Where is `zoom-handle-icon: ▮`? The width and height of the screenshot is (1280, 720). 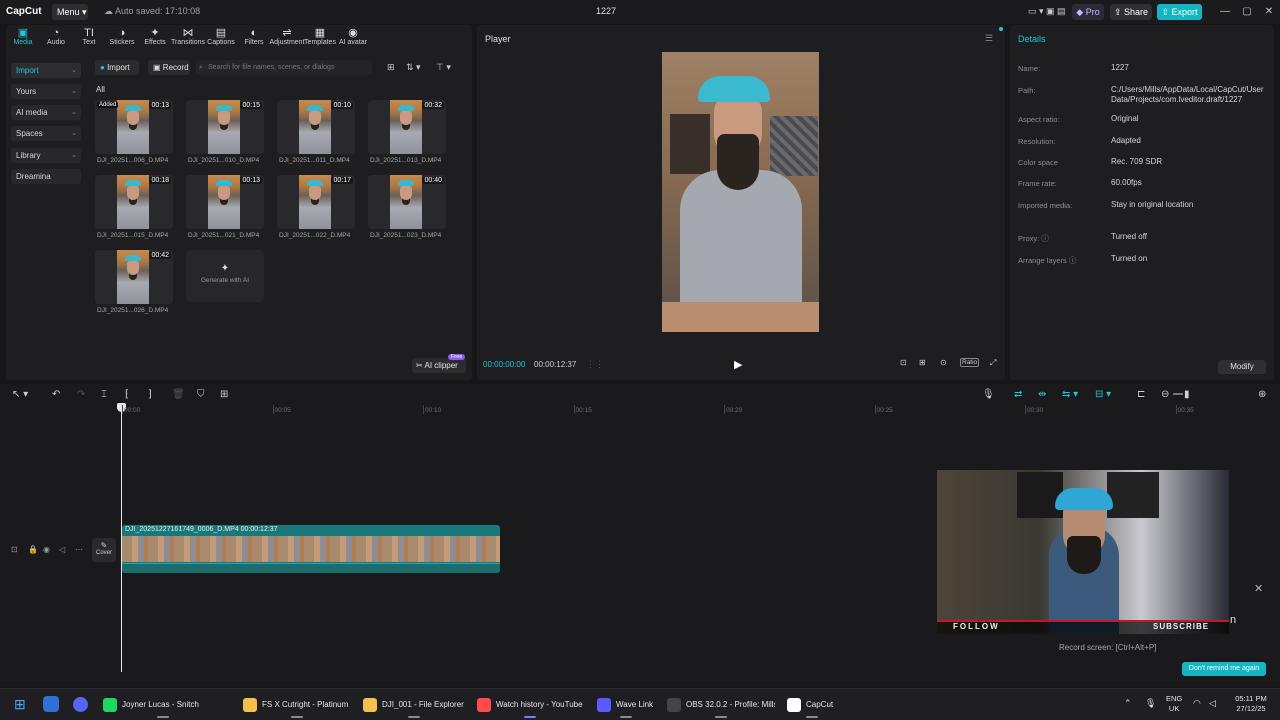
zoom-handle-icon: ▮ is located at coordinates (1187, 394).